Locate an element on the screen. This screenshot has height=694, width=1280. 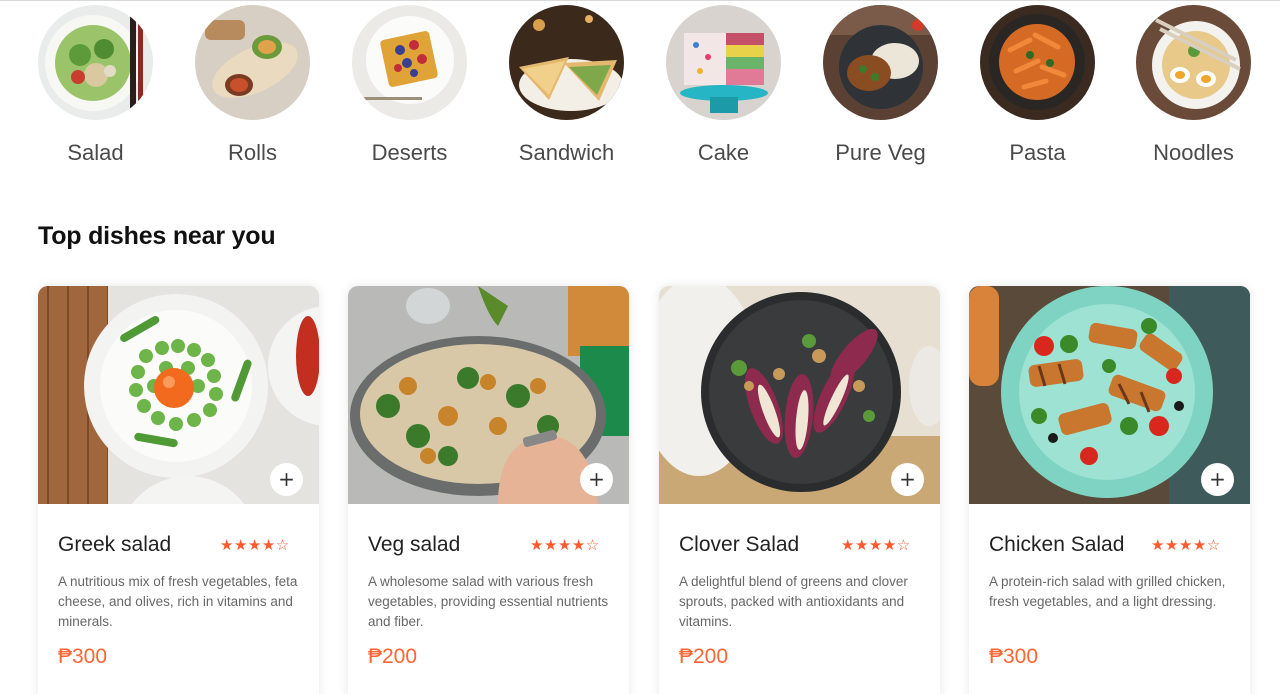
dish-name: Greek salad is located at coordinates (115, 544).